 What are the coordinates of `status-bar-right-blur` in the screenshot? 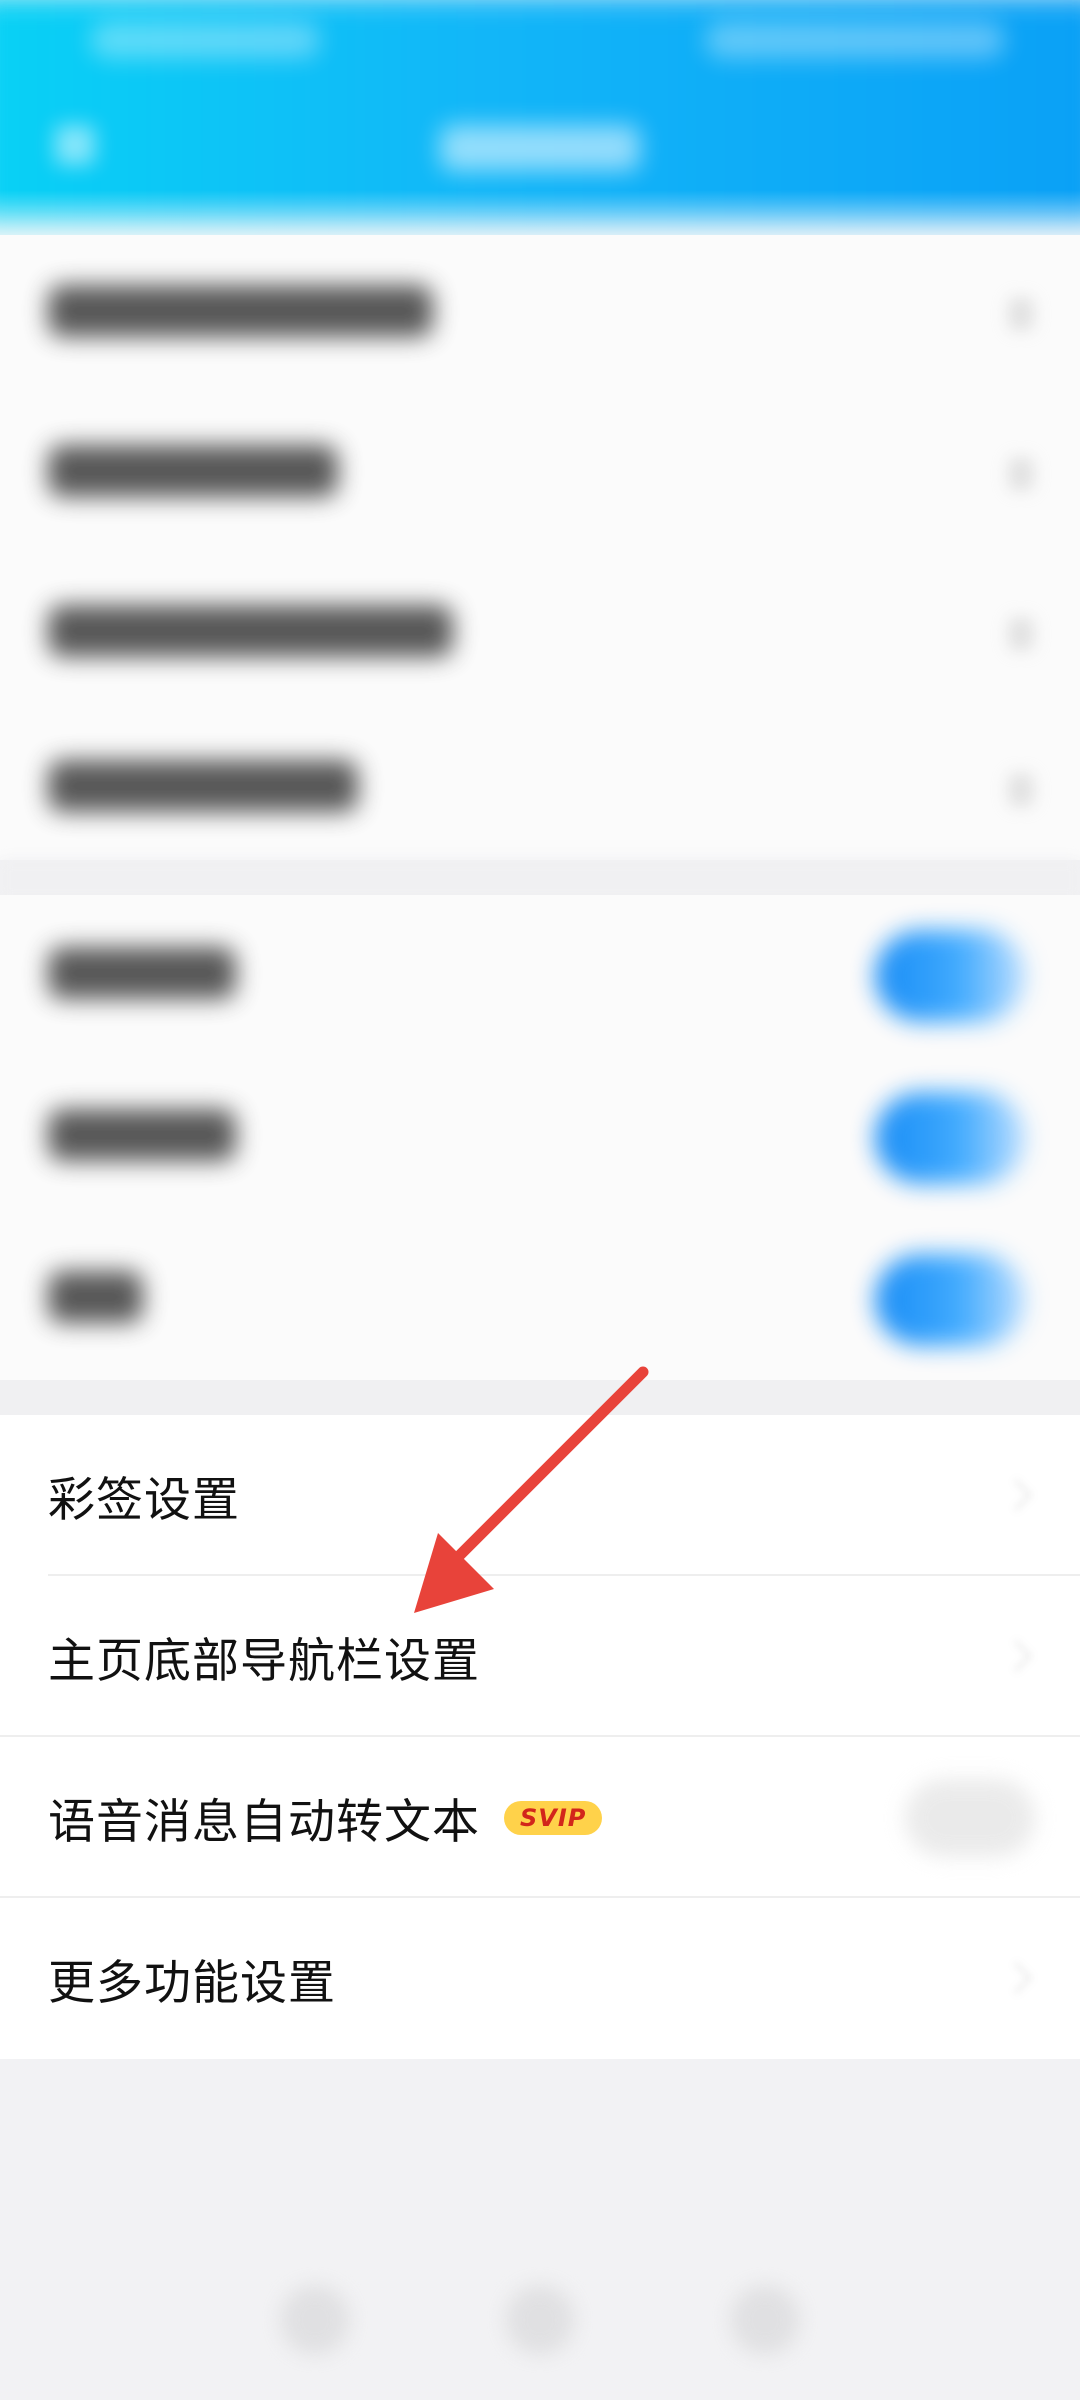 It's located at (855, 40).